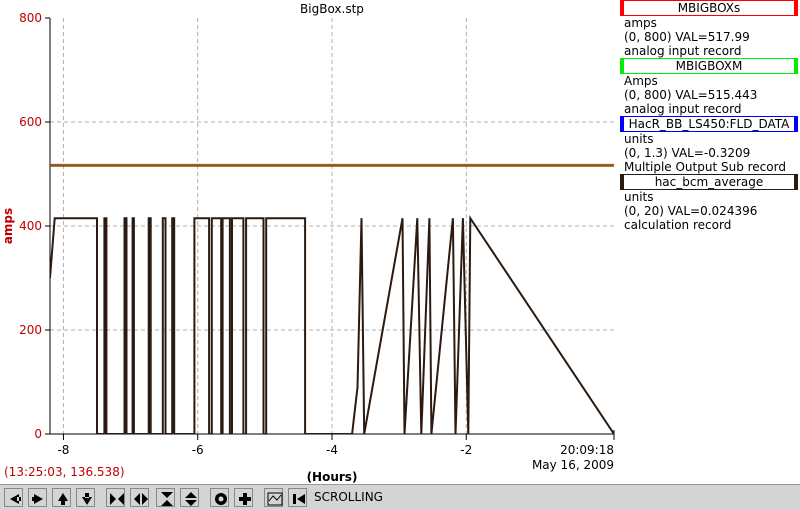 The image size is (800, 510). I want to click on x-tick-label: -8, so click(63, 450).